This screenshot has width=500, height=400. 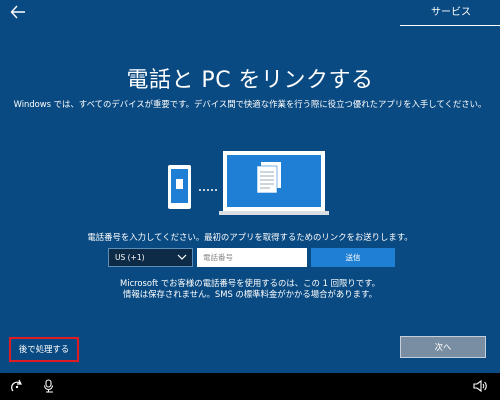 What do you see at coordinates (450, 25) in the screenshot?
I see `tab-underline` at bounding box center [450, 25].